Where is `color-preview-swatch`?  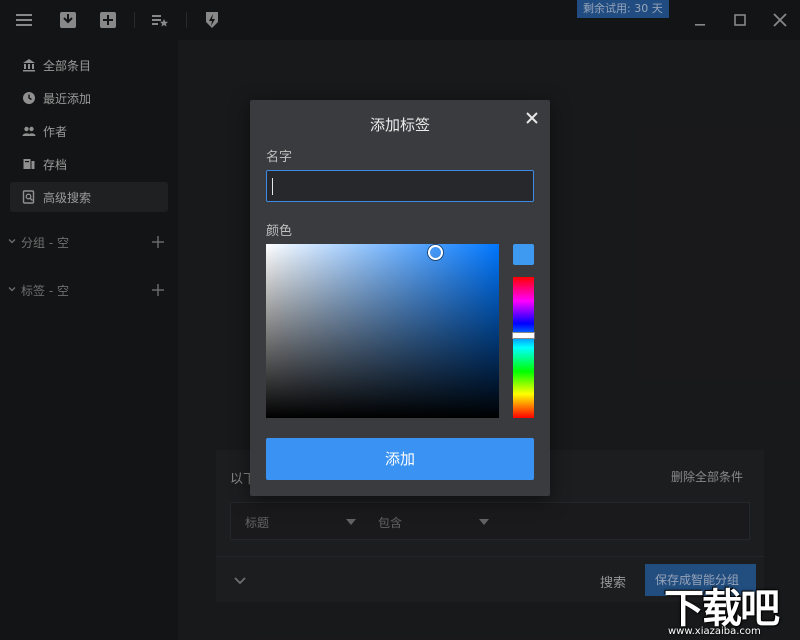
color-preview-swatch is located at coordinates (523, 254).